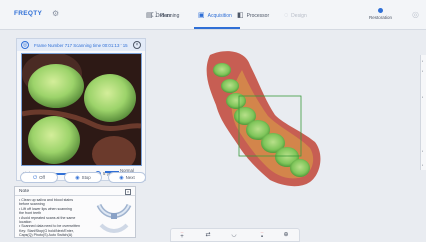 This screenshot has height=242, width=426. I want to click on active-step-indicator, so click(217, 28).